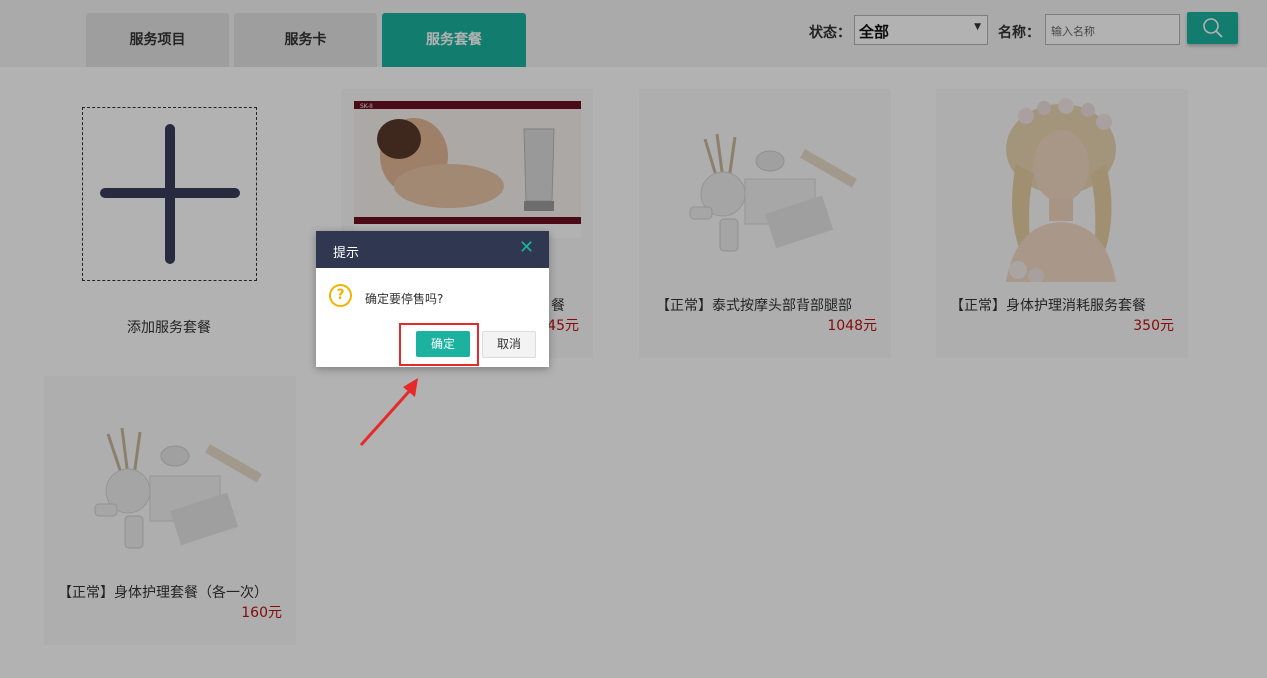 This screenshot has height=678, width=1267. What do you see at coordinates (432, 249) in the screenshot?
I see `dialog-header: 提示 ✕` at bounding box center [432, 249].